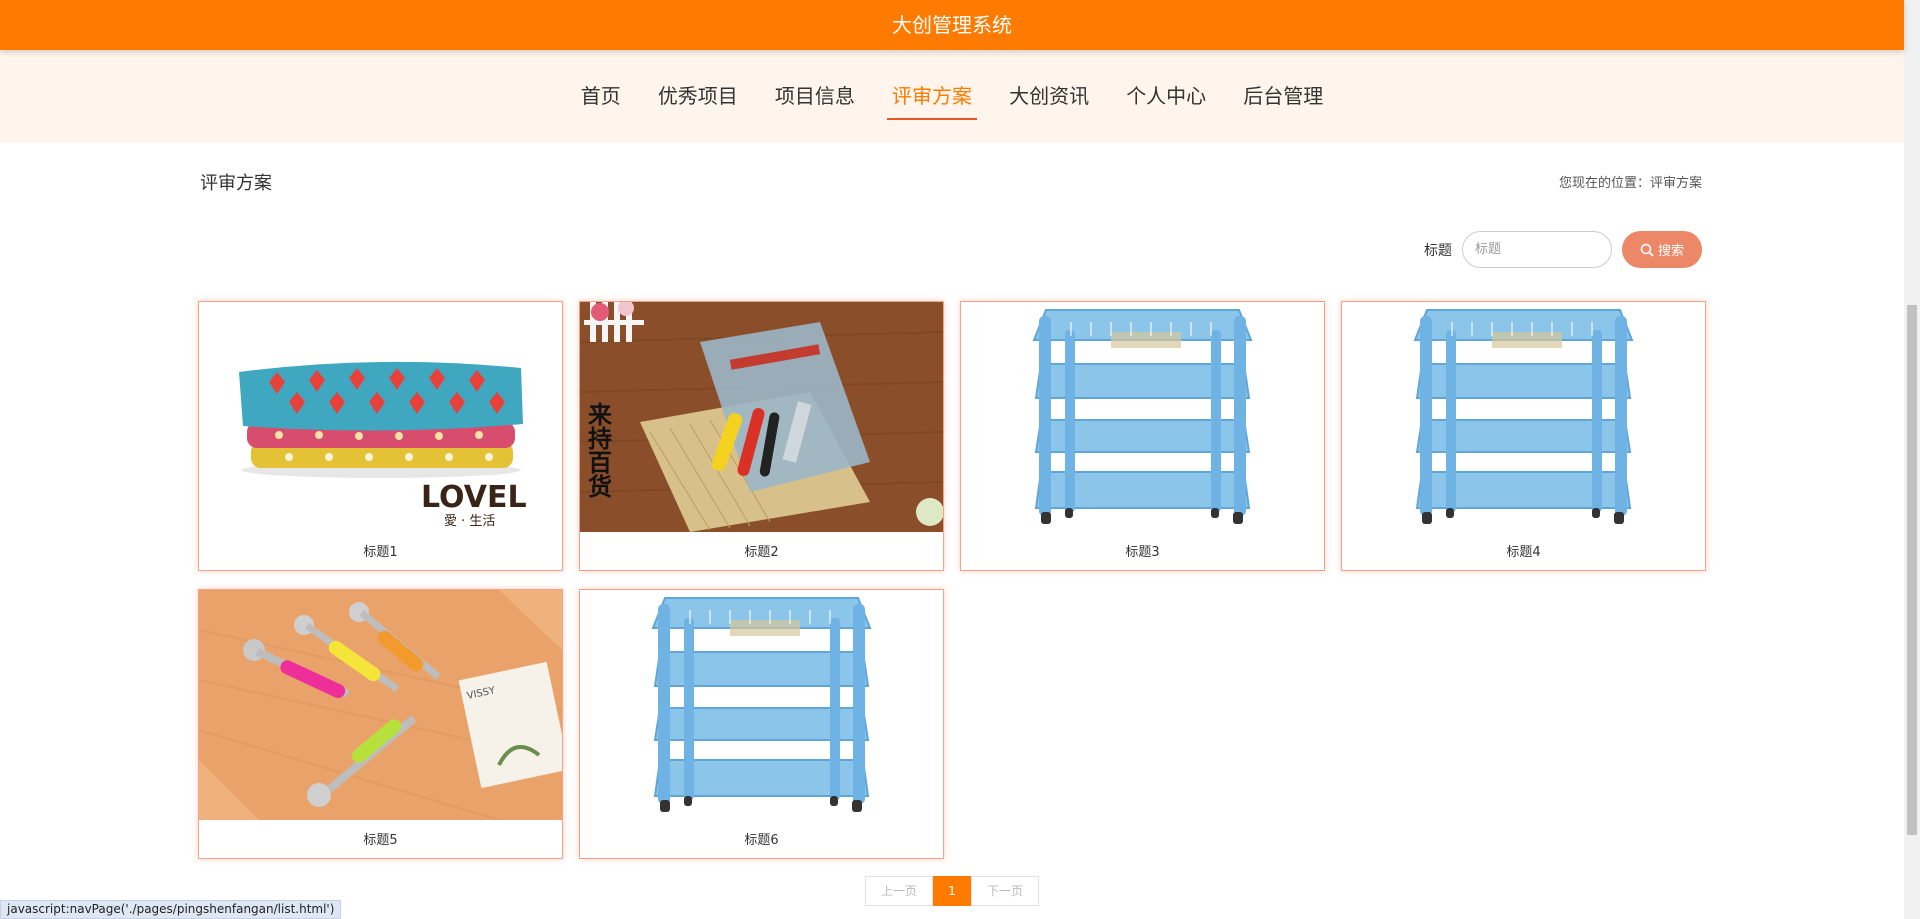 The image size is (1920, 919). What do you see at coordinates (1005, 891) in the screenshot?
I see `next-page-button: 下一页` at bounding box center [1005, 891].